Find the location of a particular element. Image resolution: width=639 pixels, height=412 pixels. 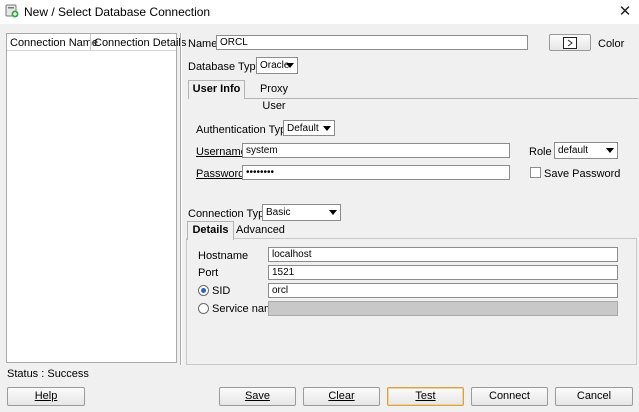

role-select: default is located at coordinates (586, 150).